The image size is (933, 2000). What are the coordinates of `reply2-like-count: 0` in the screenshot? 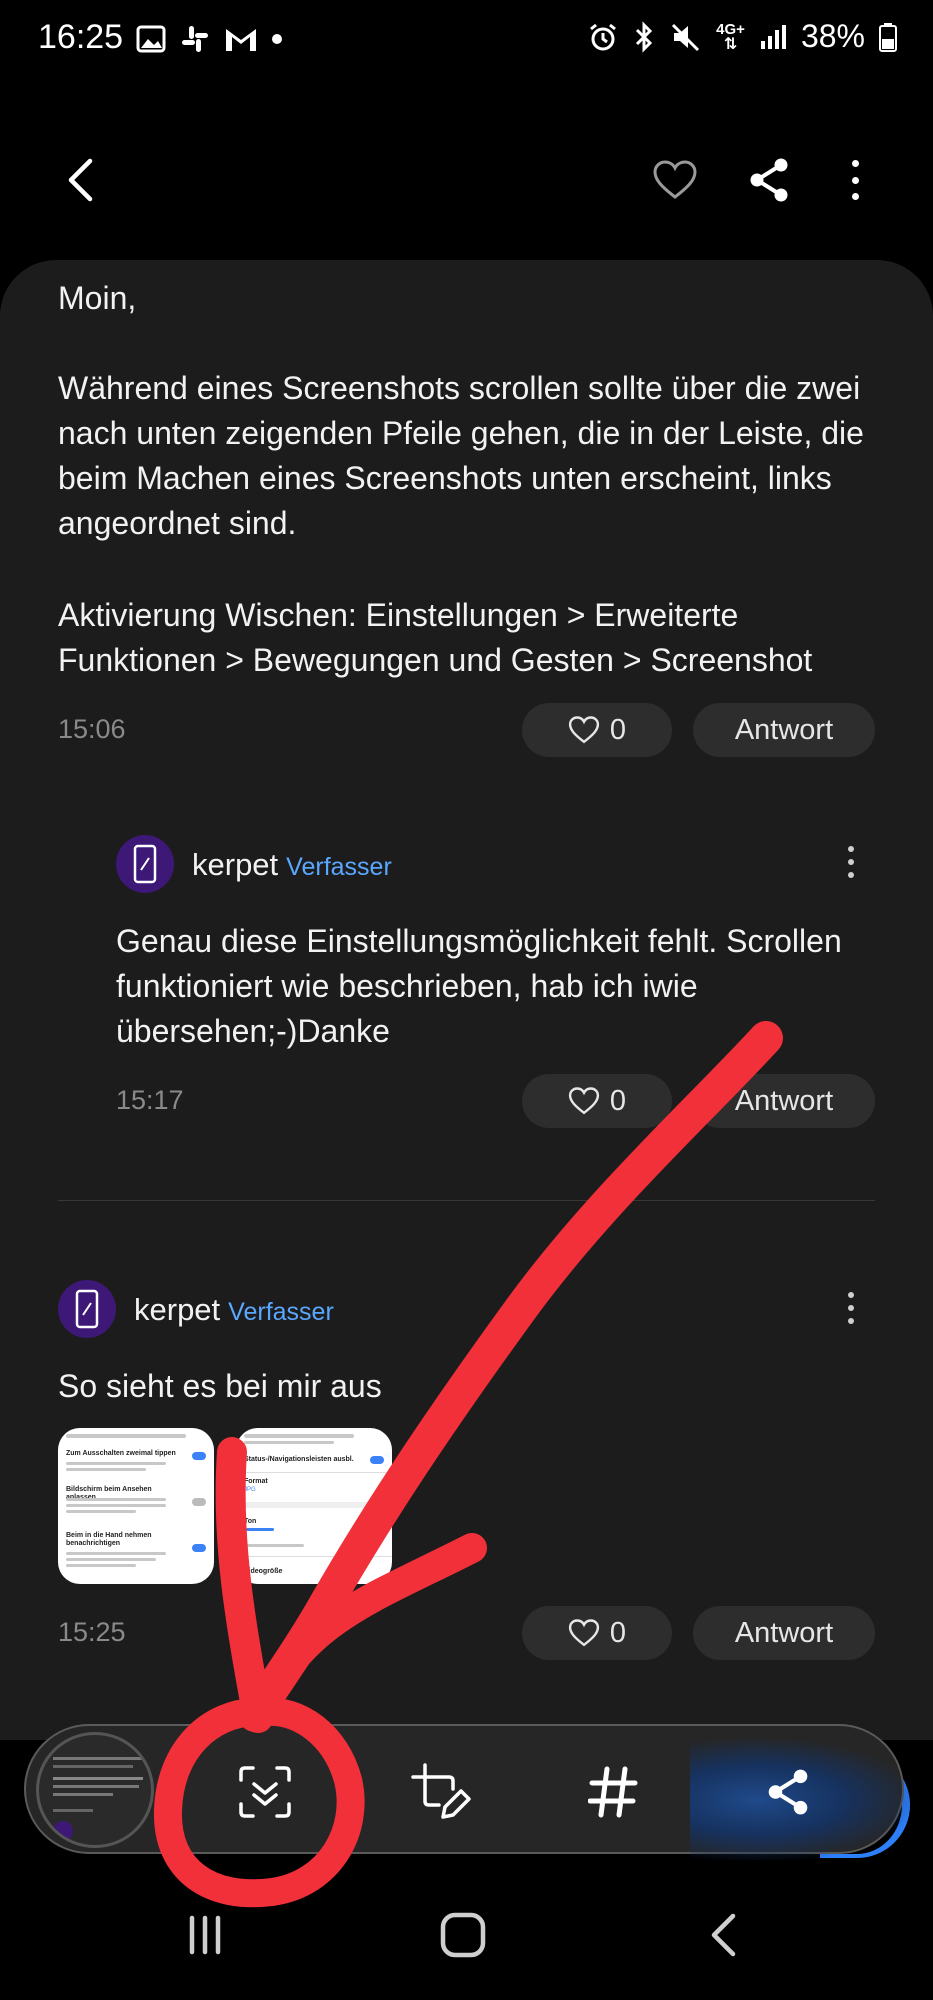 It's located at (618, 1632).